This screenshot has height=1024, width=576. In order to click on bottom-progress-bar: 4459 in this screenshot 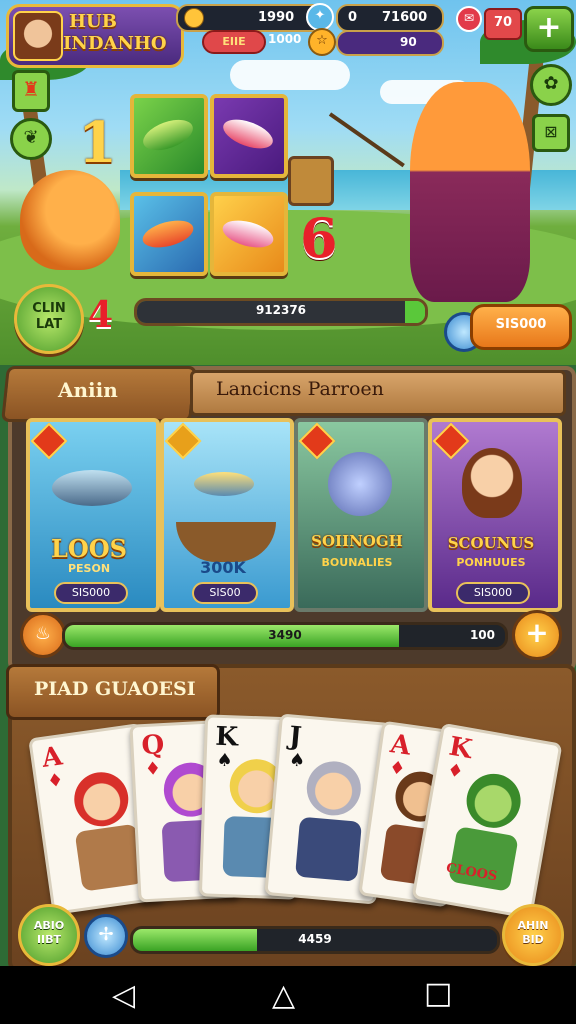, I will do `click(315, 940)`.